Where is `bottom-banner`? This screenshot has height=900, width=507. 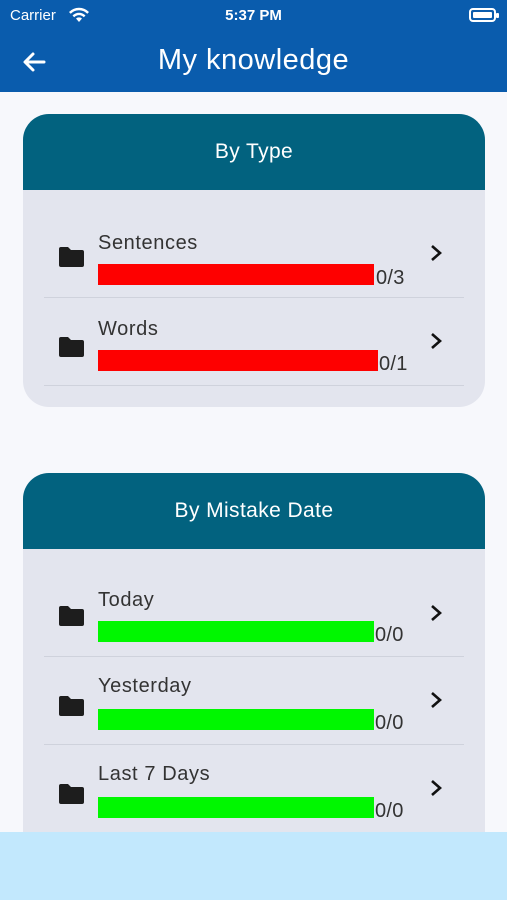
bottom-banner is located at coordinates (253, 866).